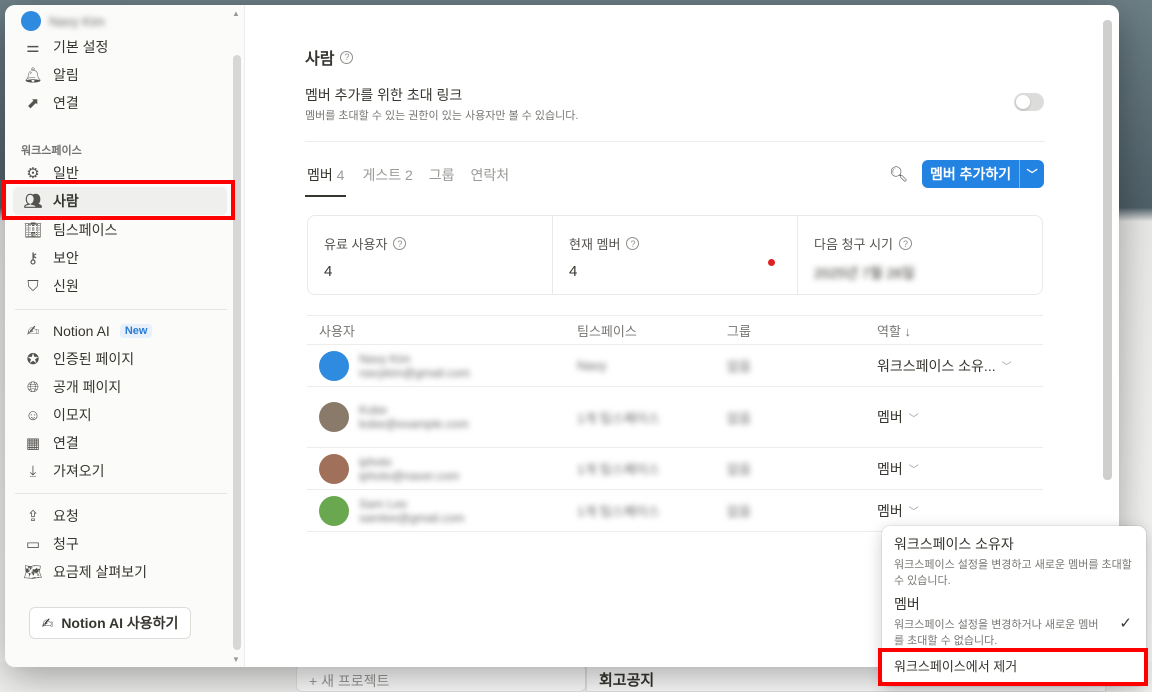 This screenshot has width=1152, height=692. I want to click on sidebar-item-billing: ▭ 청구, so click(120, 544).